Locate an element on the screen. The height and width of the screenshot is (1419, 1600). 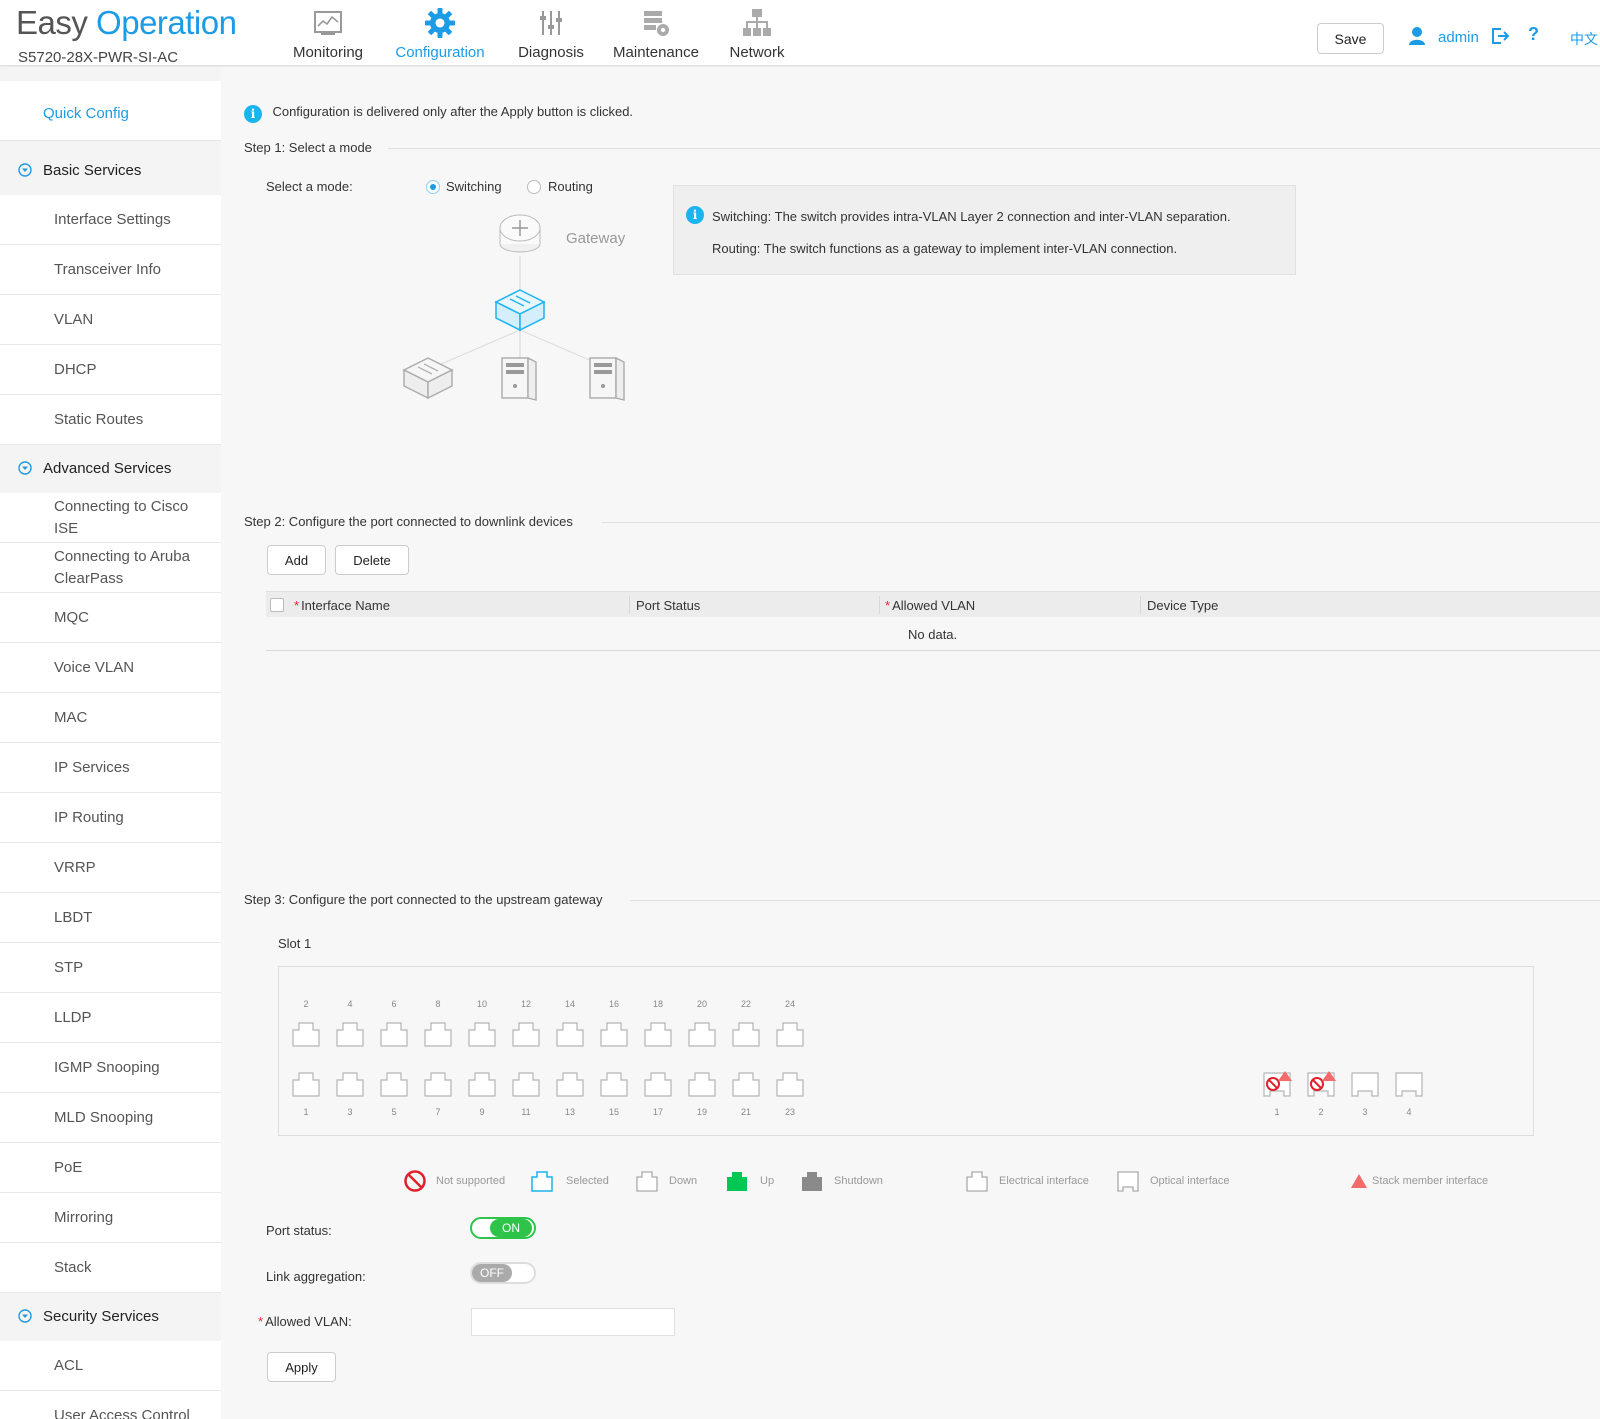
port-up-icon is located at coordinates (737, 1181).